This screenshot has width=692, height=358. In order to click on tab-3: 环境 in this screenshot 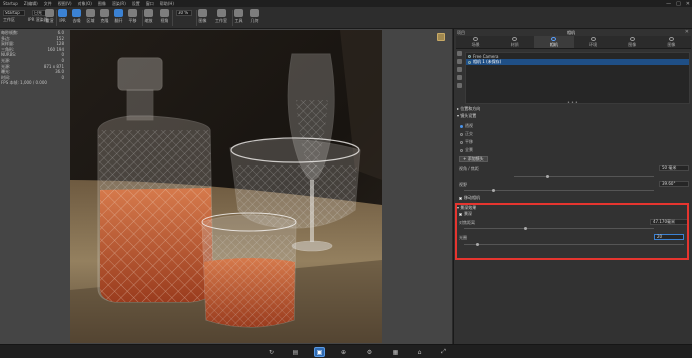, I will do `click(593, 42)`.